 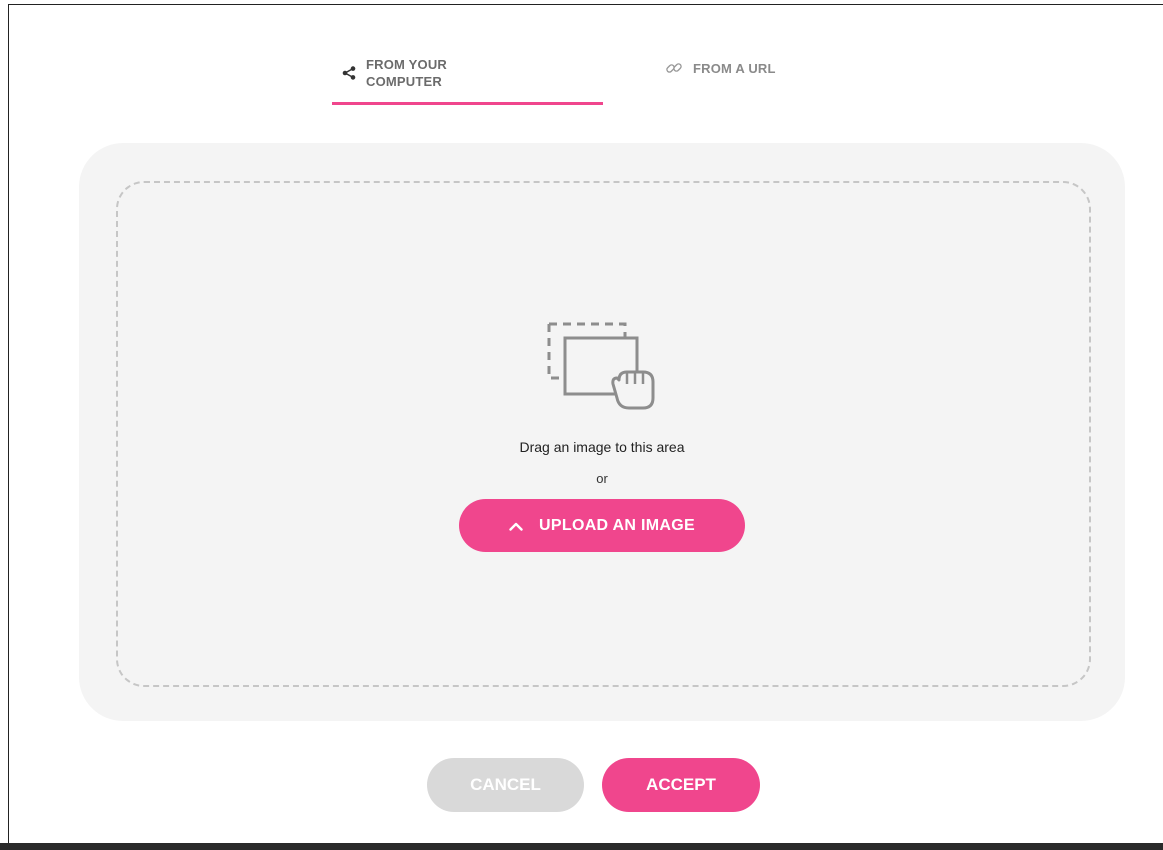 I want to click on drag-image-icon, so click(x=601, y=367).